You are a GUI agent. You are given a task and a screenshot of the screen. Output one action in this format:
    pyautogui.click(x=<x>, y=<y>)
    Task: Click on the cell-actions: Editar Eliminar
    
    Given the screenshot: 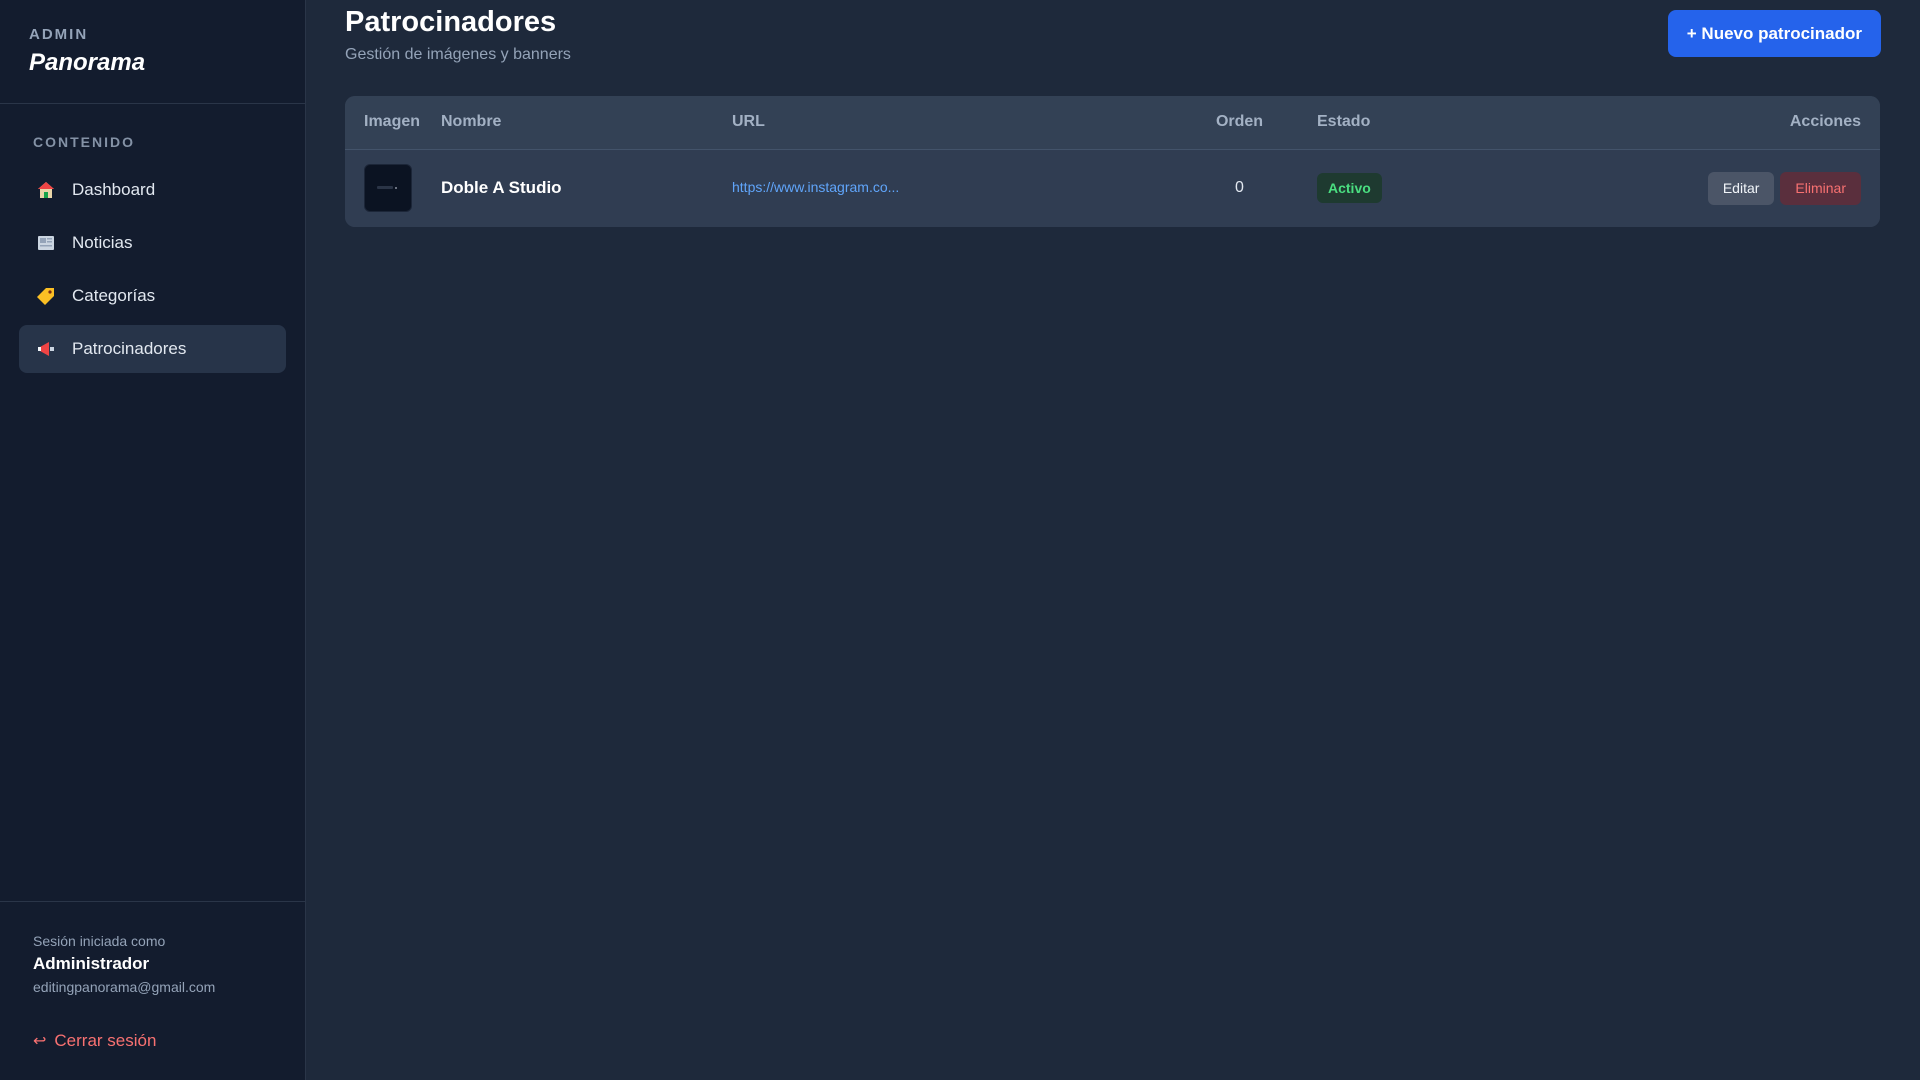 What is the action you would take?
    pyautogui.click(x=1748, y=188)
    